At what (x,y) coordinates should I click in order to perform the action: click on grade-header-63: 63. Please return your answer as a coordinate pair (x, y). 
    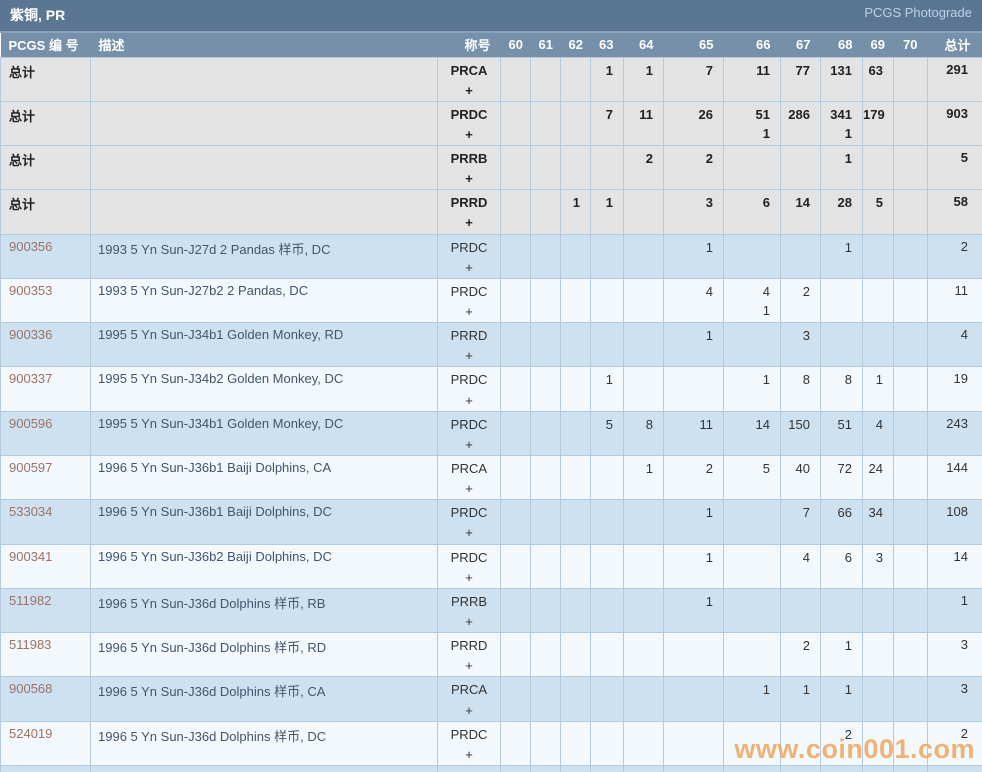
    Looking at the image, I should click on (607, 45).